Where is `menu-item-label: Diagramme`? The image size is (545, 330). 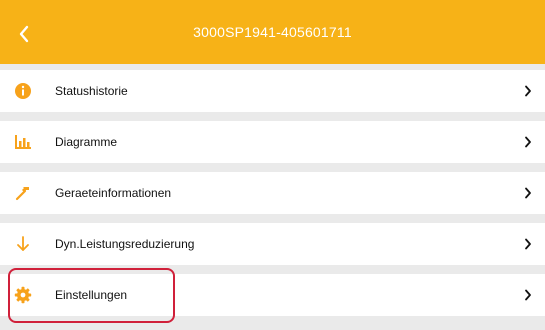
menu-item-label: Diagramme is located at coordinates (86, 142).